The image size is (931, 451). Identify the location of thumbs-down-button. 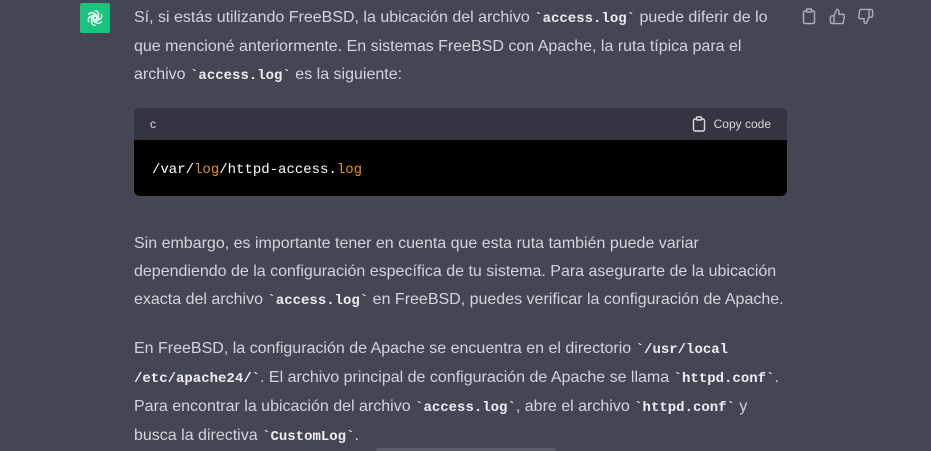
(865, 16).